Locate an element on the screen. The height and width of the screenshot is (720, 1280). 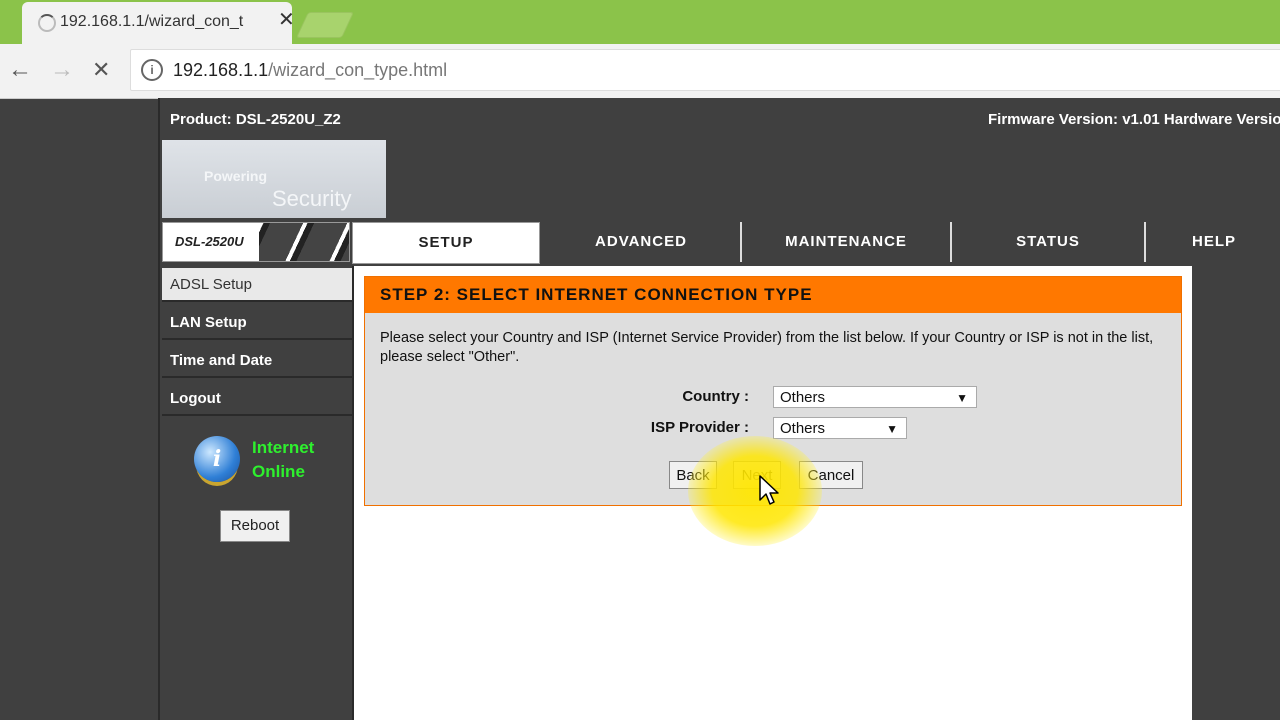
country-select: Others ▼ is located at coordinates (875, 397).